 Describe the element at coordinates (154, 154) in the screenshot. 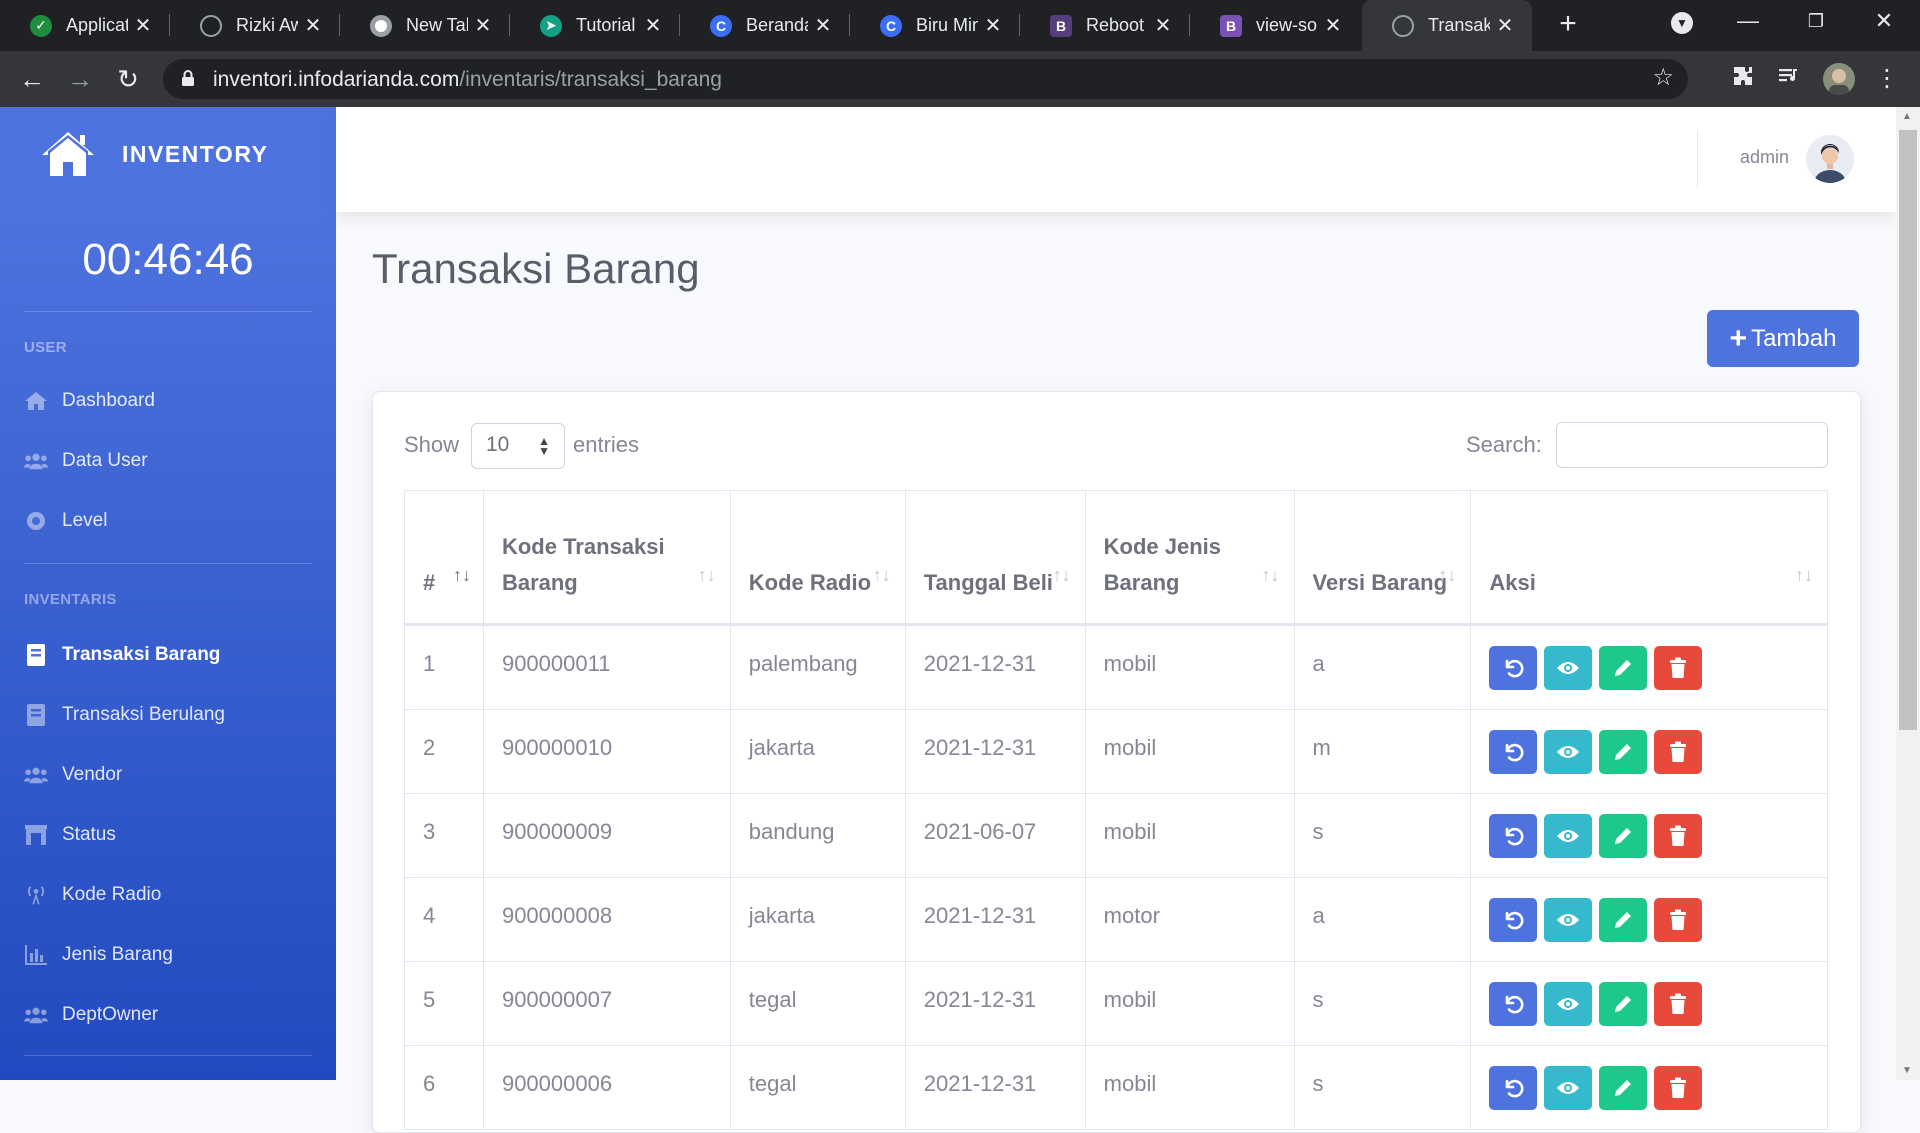

I see `sidebar-brand: INVENTORY` at that location.